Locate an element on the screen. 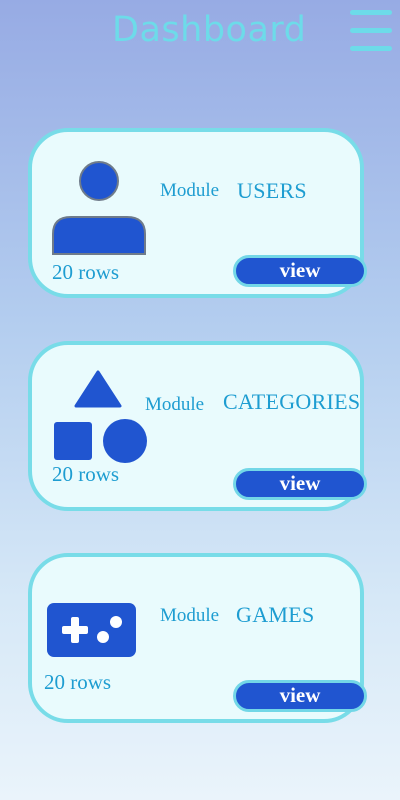  shapes-icon is located at coordinates (100, 416).